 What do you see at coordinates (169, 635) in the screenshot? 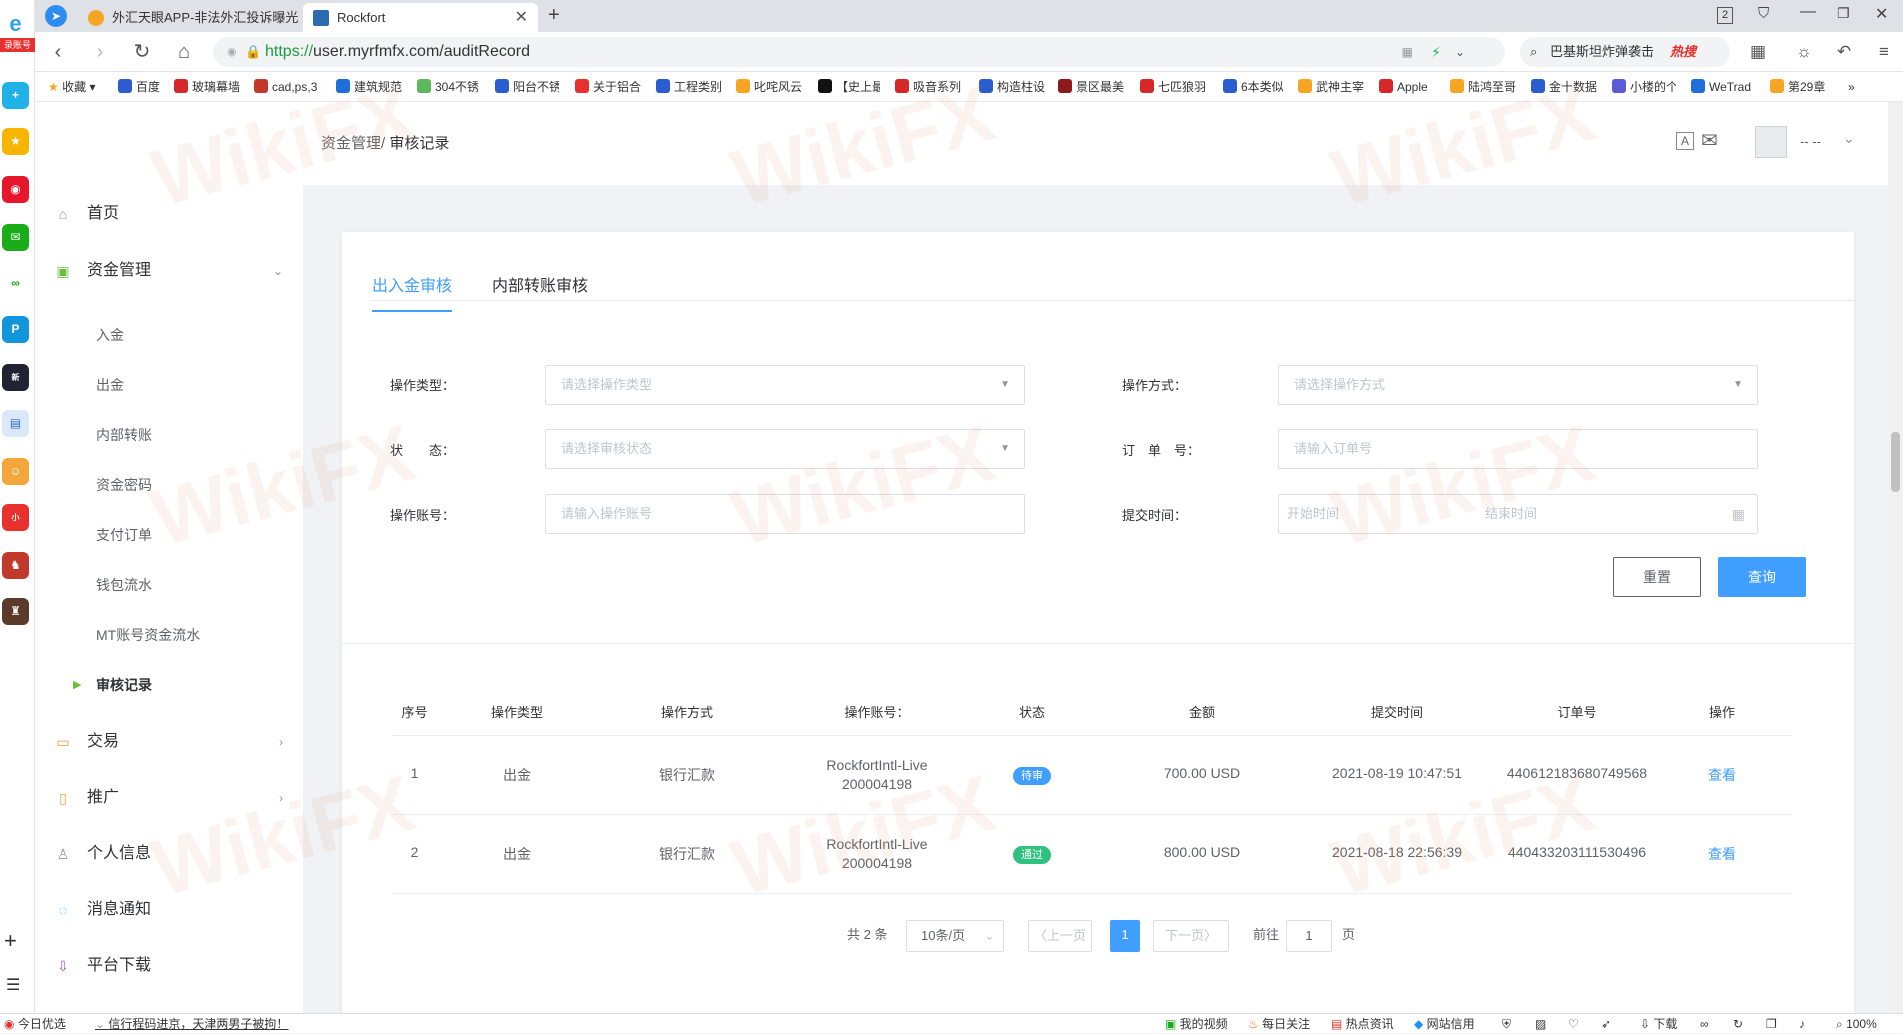
I see `sidebar-sub-mt-flow: MT账号资金流水` at bounding box center [169, 635].